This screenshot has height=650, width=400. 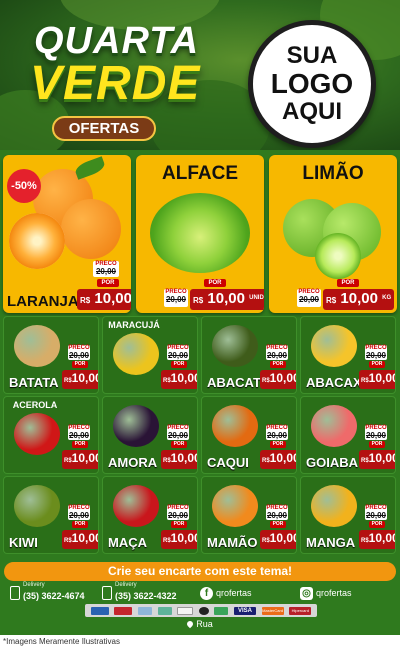 What do you see at coordinates (312, 55) in the screenshot?
I see `logo-text-1: SUA` at bounding box center [312, 55].